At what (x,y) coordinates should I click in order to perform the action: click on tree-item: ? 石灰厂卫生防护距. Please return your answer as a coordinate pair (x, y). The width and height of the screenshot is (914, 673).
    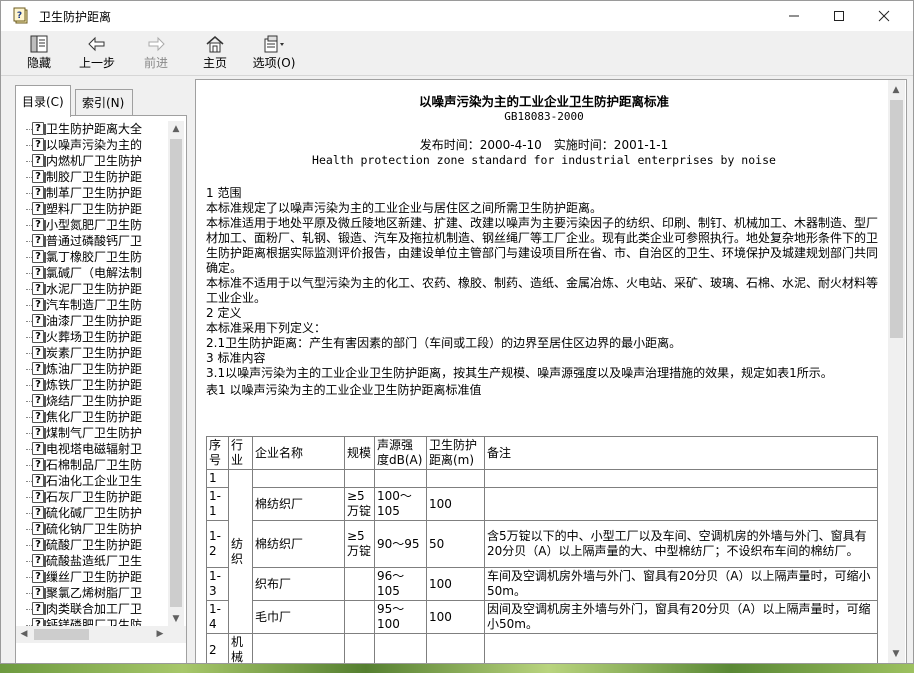
    Looking at the image, I should click on (97, 497).